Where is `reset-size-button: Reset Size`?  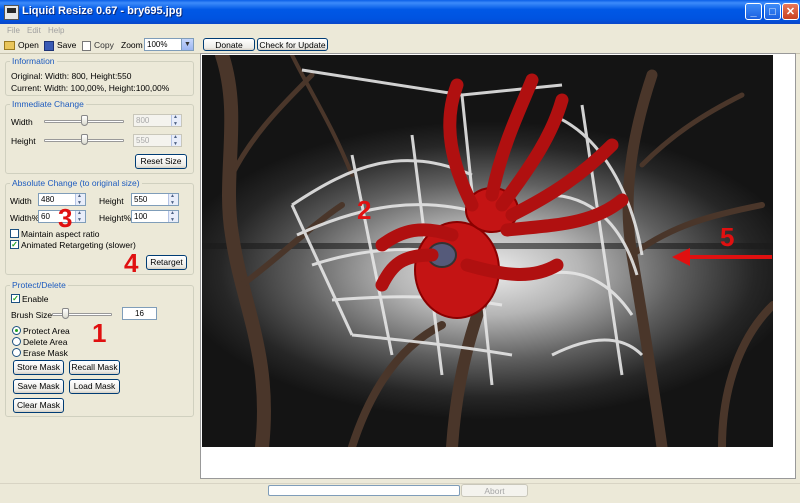 reset-size-button: Reset Size is located at coordinates (161, 161).